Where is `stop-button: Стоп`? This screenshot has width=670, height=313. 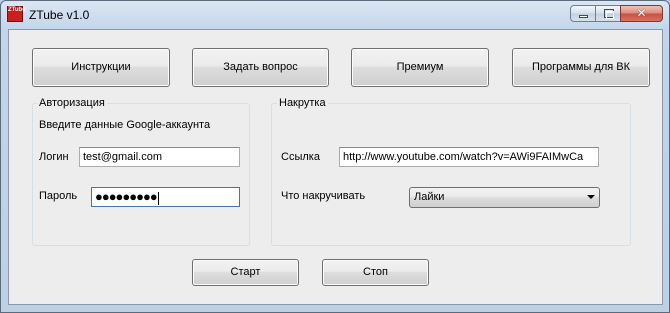 stop-button: Стоп is located at coordinates (375, 272).